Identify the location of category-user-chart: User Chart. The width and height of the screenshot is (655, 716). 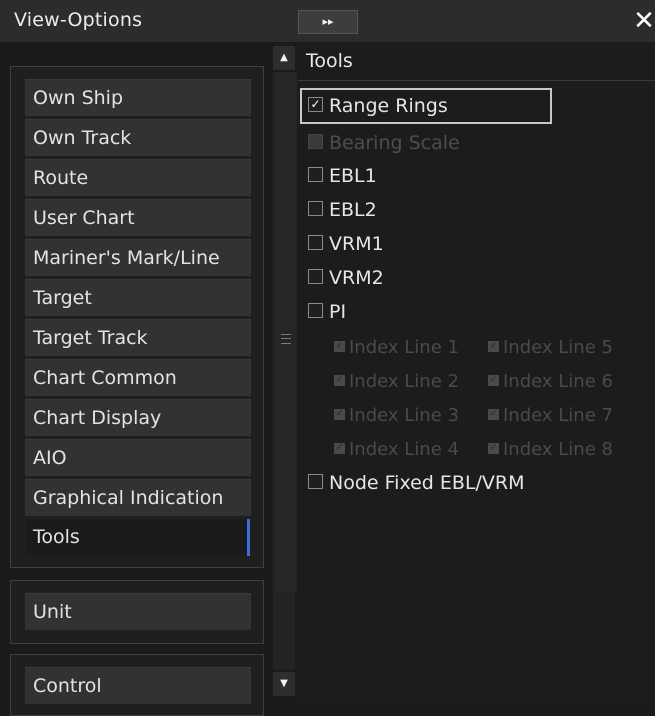
(138, 217).